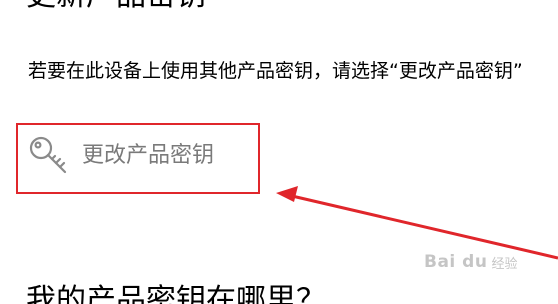  I want to click on description-text: 若要在此设备上使用其他产品密钥，请选择“更改产品密钥”, so click(275, 71).